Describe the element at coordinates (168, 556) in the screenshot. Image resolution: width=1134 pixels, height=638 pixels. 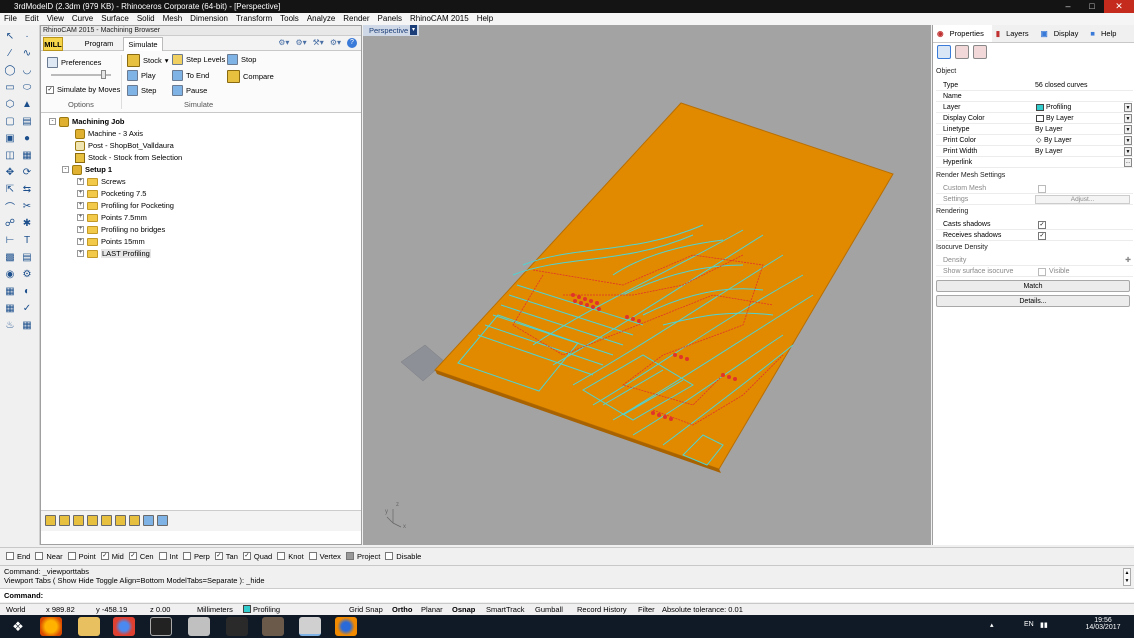
I see `osnap-int: Int` at that location.